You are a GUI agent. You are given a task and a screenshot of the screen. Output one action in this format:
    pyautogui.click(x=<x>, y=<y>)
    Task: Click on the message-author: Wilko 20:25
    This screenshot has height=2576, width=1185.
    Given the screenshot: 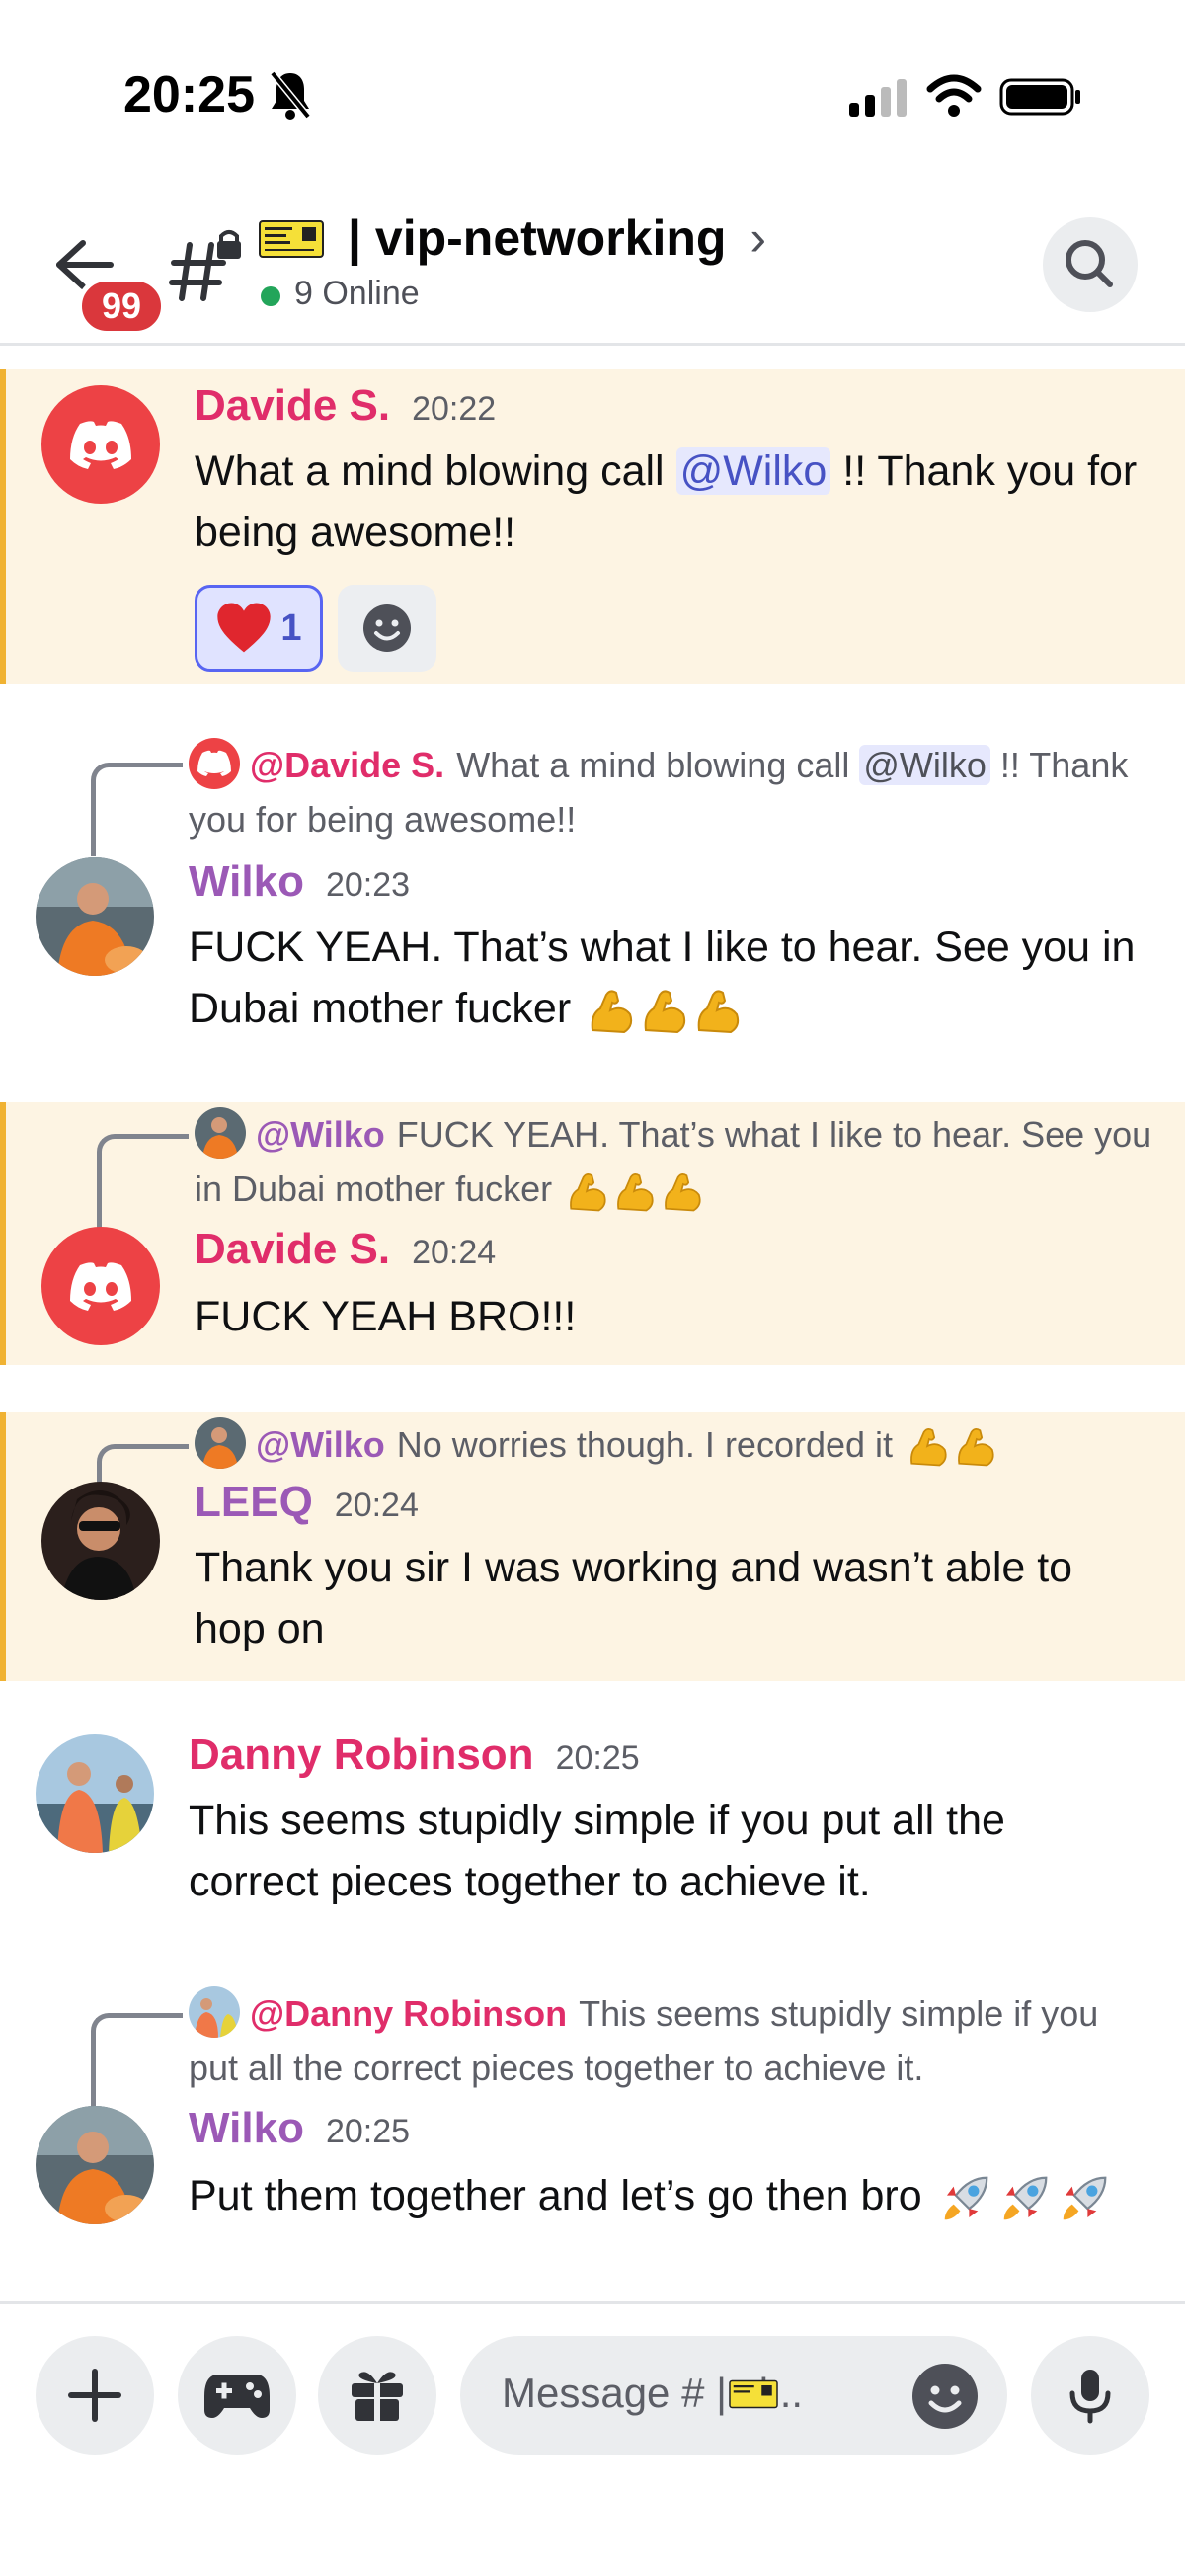 What is the action you would take?
    pyautogui.click(x=300, y=2128)
    